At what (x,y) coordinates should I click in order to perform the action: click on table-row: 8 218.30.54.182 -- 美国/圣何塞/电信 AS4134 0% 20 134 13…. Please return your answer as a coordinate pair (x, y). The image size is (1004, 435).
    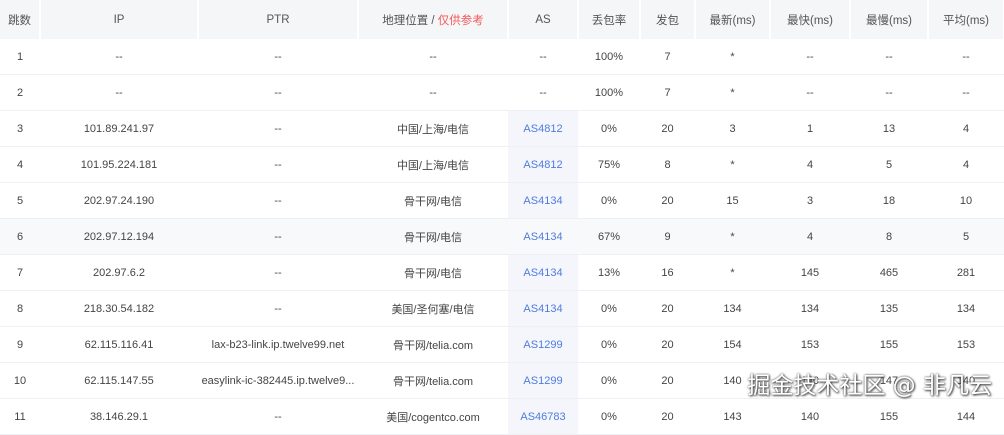
    Looking at the image, I should click on (502, 308).